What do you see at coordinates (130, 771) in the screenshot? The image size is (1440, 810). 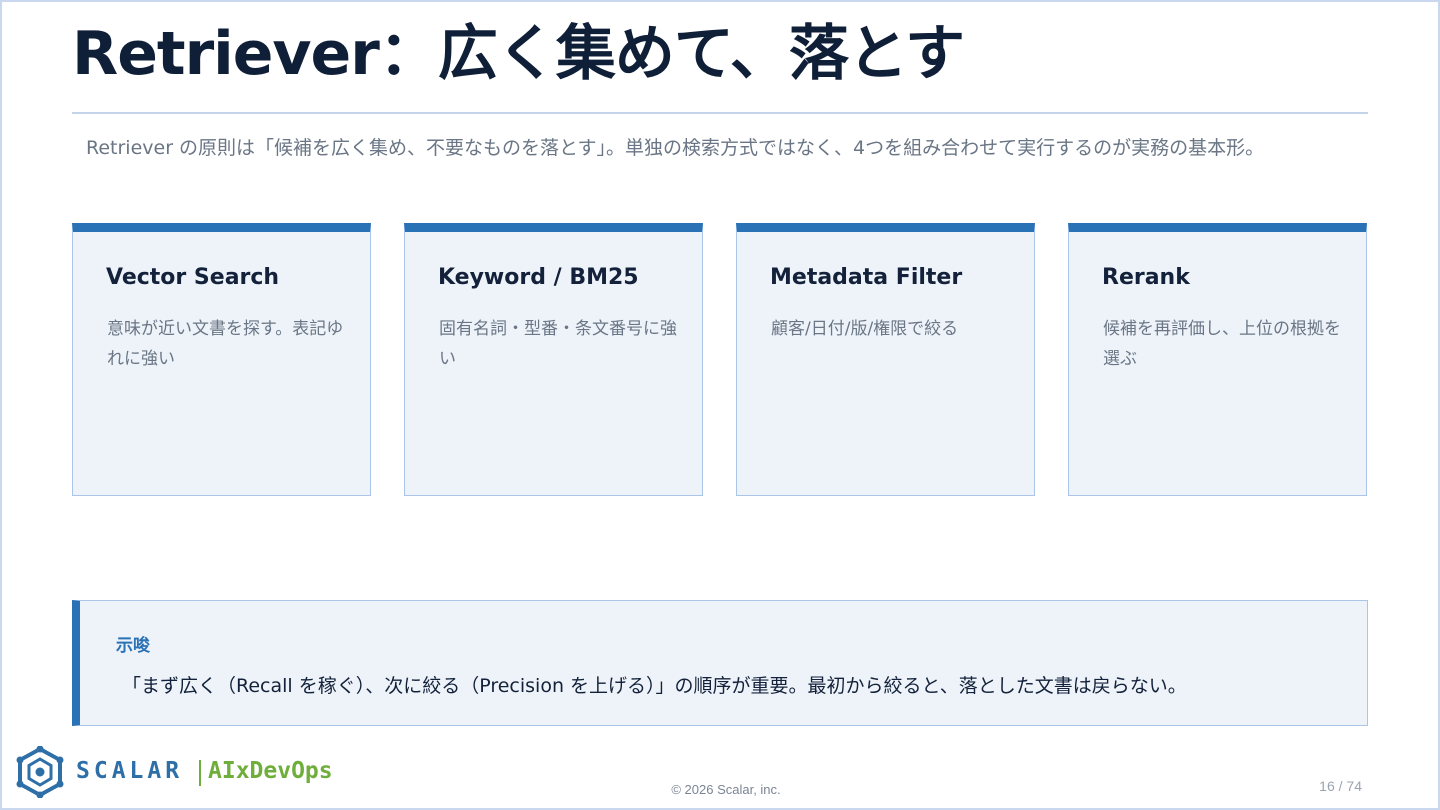 I see `brand-name: SCALAR` at bounding box center [130, 771].